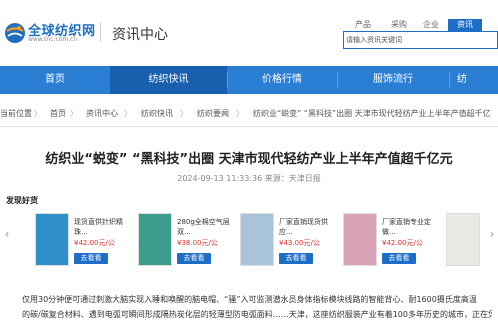 The height and width of the screenshot is (322, 498). I want to click on product-card: 现货直供针织精珠... ¥42.00元/公 去看看, so click(85, 241).